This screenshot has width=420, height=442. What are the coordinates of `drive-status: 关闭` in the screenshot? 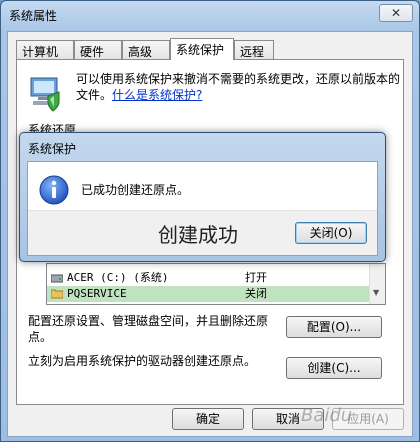 It's located at (256, 293).